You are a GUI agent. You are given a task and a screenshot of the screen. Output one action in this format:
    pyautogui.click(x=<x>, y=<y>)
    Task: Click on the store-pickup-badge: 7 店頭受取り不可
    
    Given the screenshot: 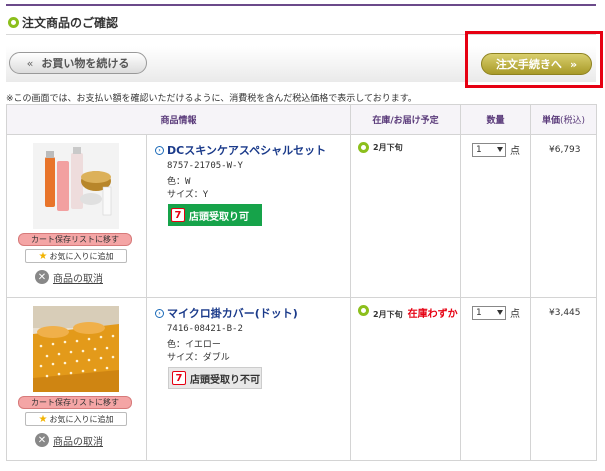 What is the action you would take?
    pyautogui.click(x=215, y=378)
    